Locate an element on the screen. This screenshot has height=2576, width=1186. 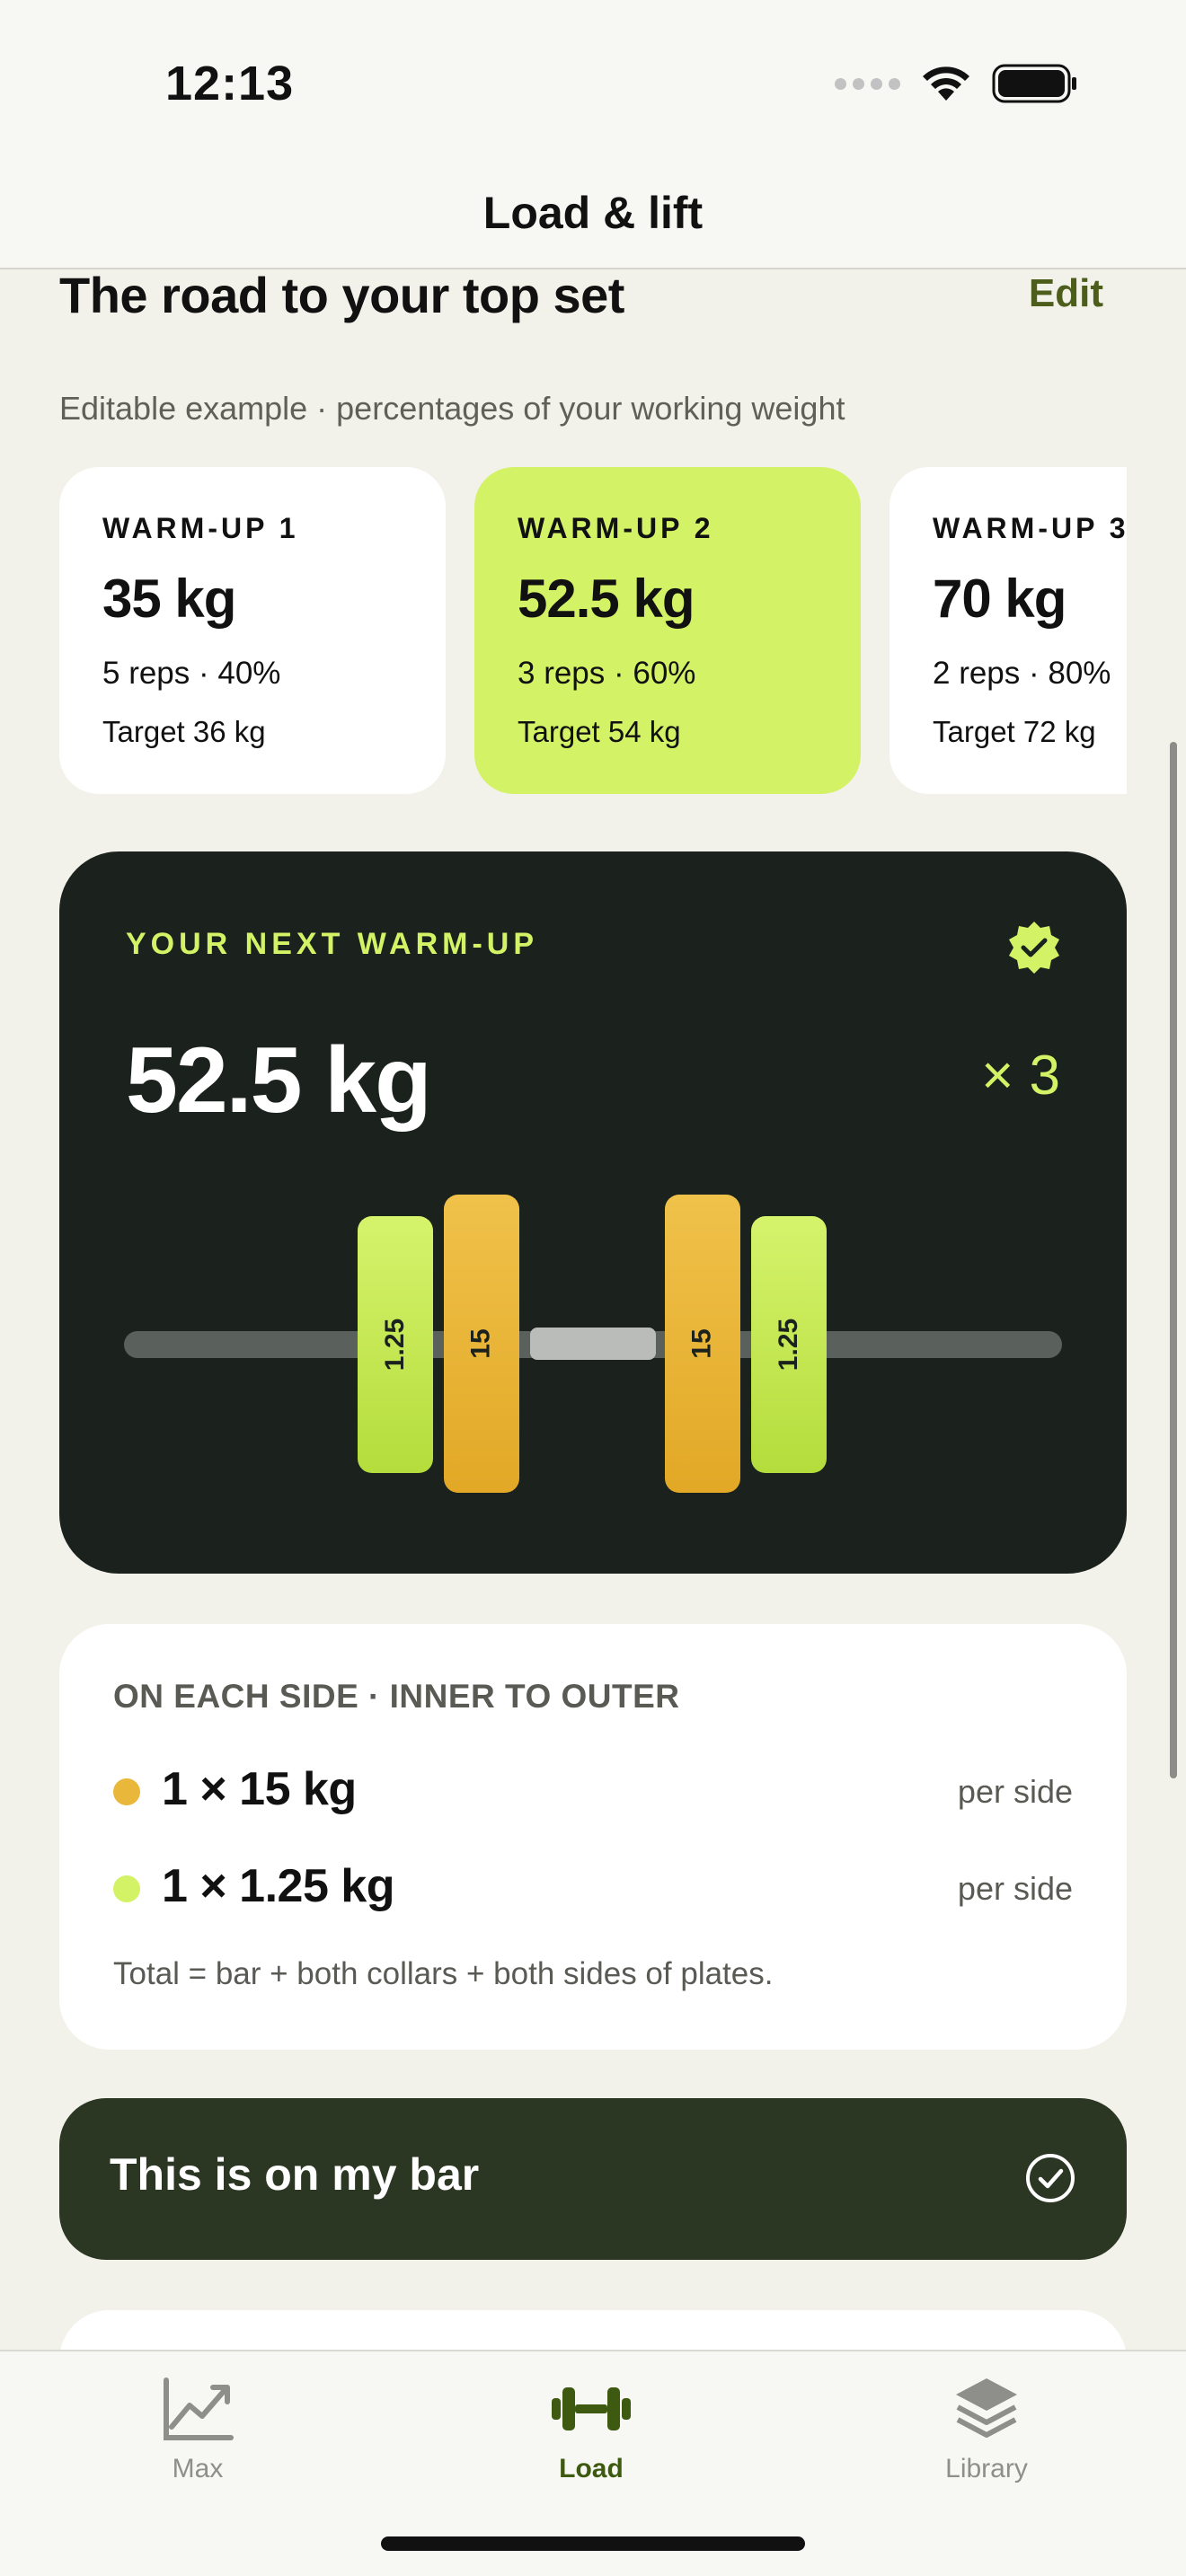
plate-left-inner: 15 is located at coordinates (481, 1344).